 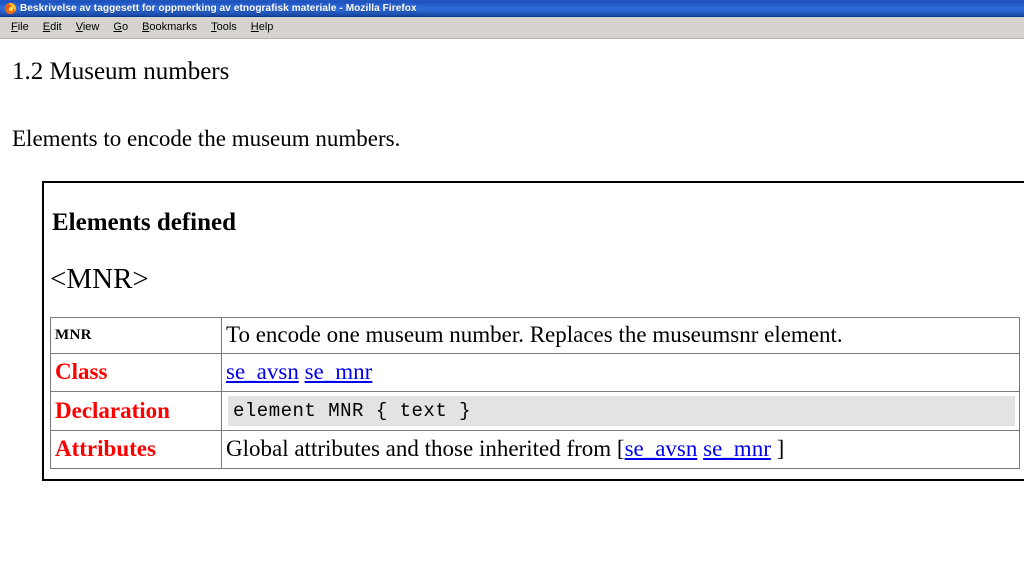 I want to click on menu-file: File, so click(x=20, y=27).